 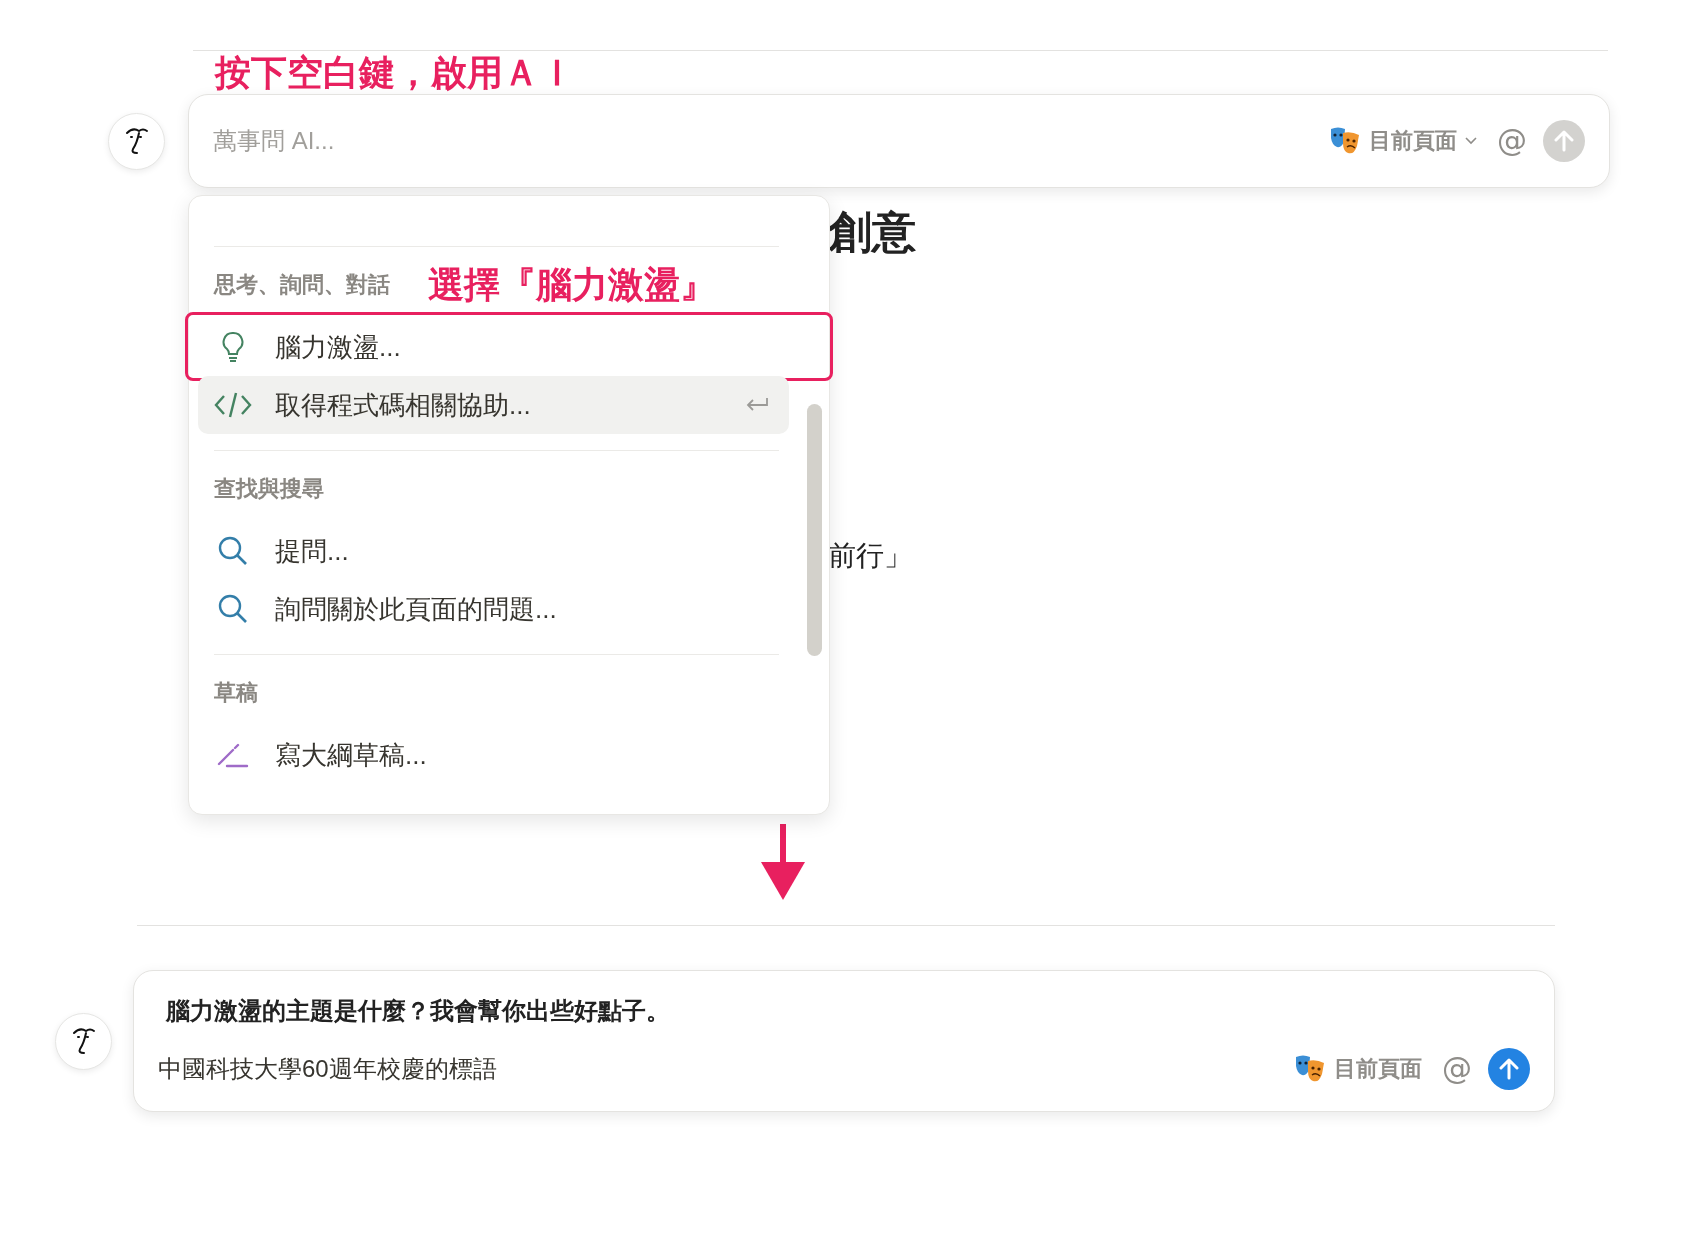 What do you see at coordinates (302, 285) in the screenshot?
I see `section-title: 思考、詢問、對話` at bounding box center [302, 285].